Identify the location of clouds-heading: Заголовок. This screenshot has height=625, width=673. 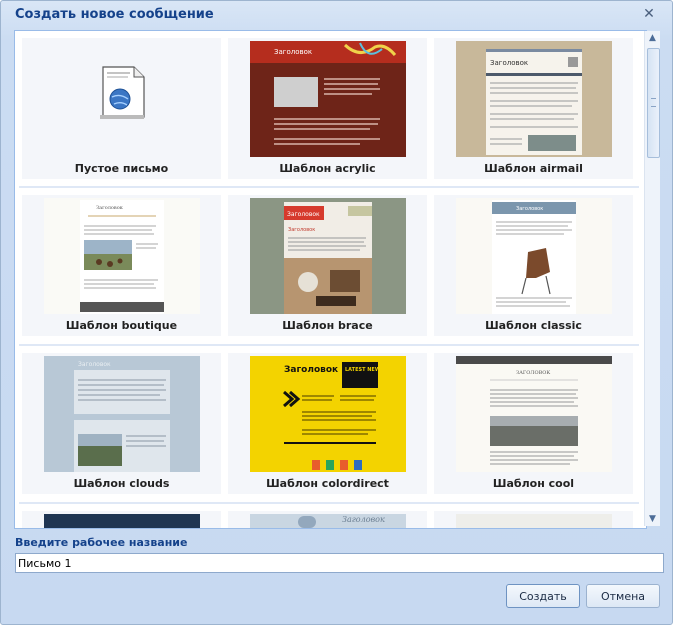
(94, 364).